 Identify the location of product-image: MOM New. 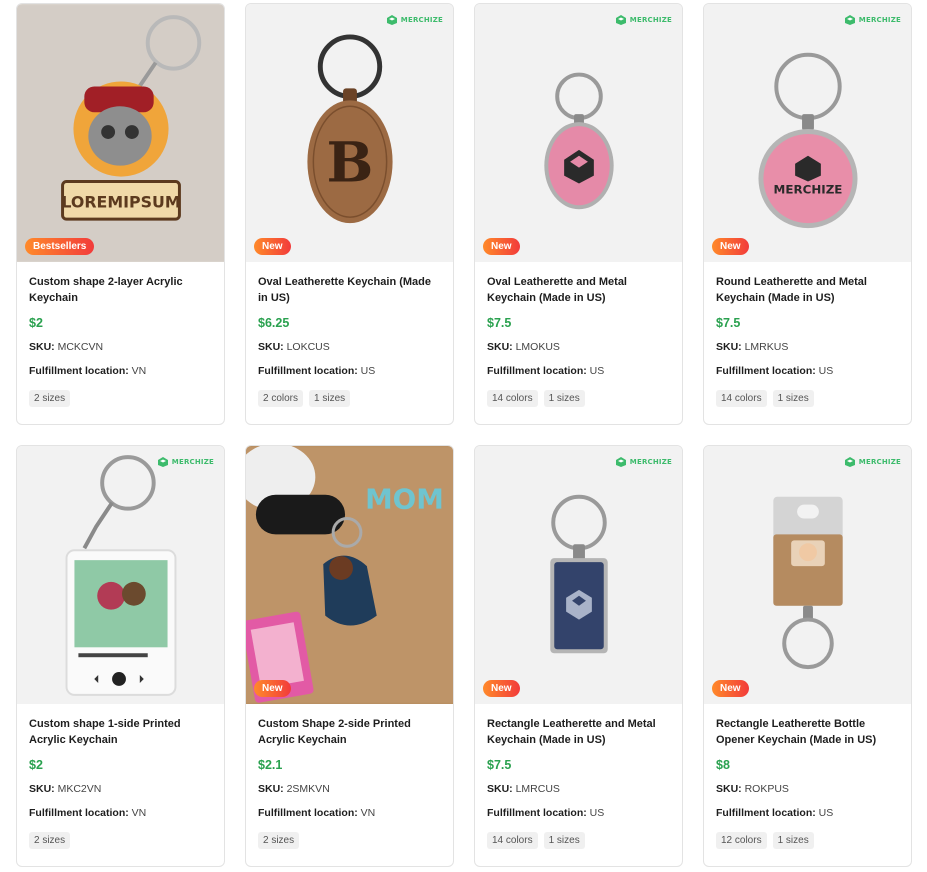
(349, 575).